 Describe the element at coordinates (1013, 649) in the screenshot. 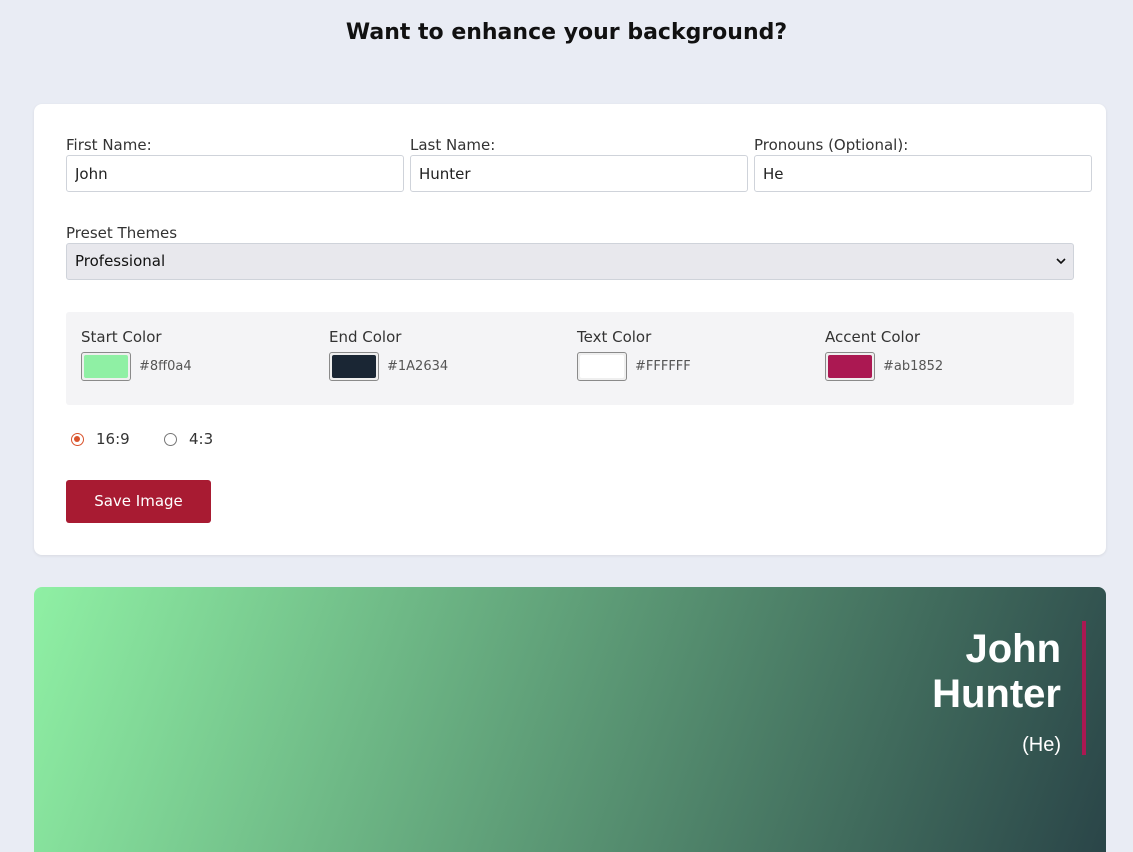

I see `preview-first-name: John` at that location.